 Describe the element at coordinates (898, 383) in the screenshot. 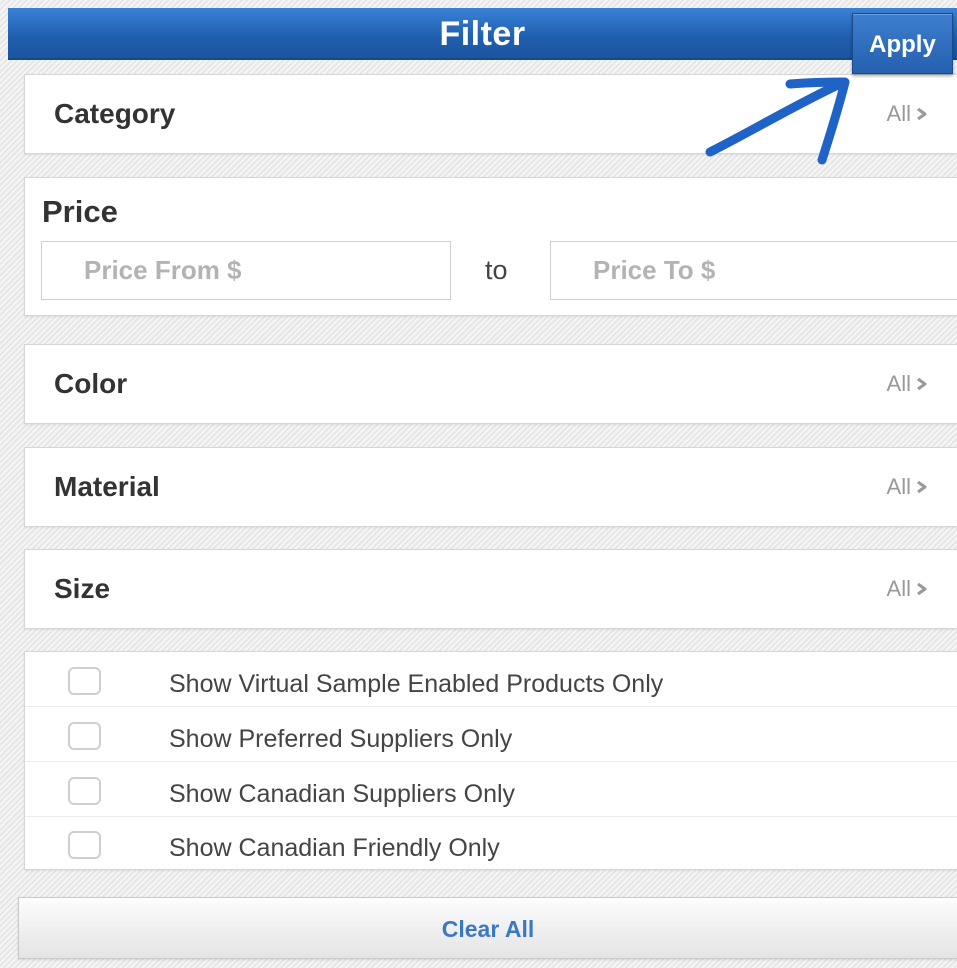

I see `color-value: All` at that location.